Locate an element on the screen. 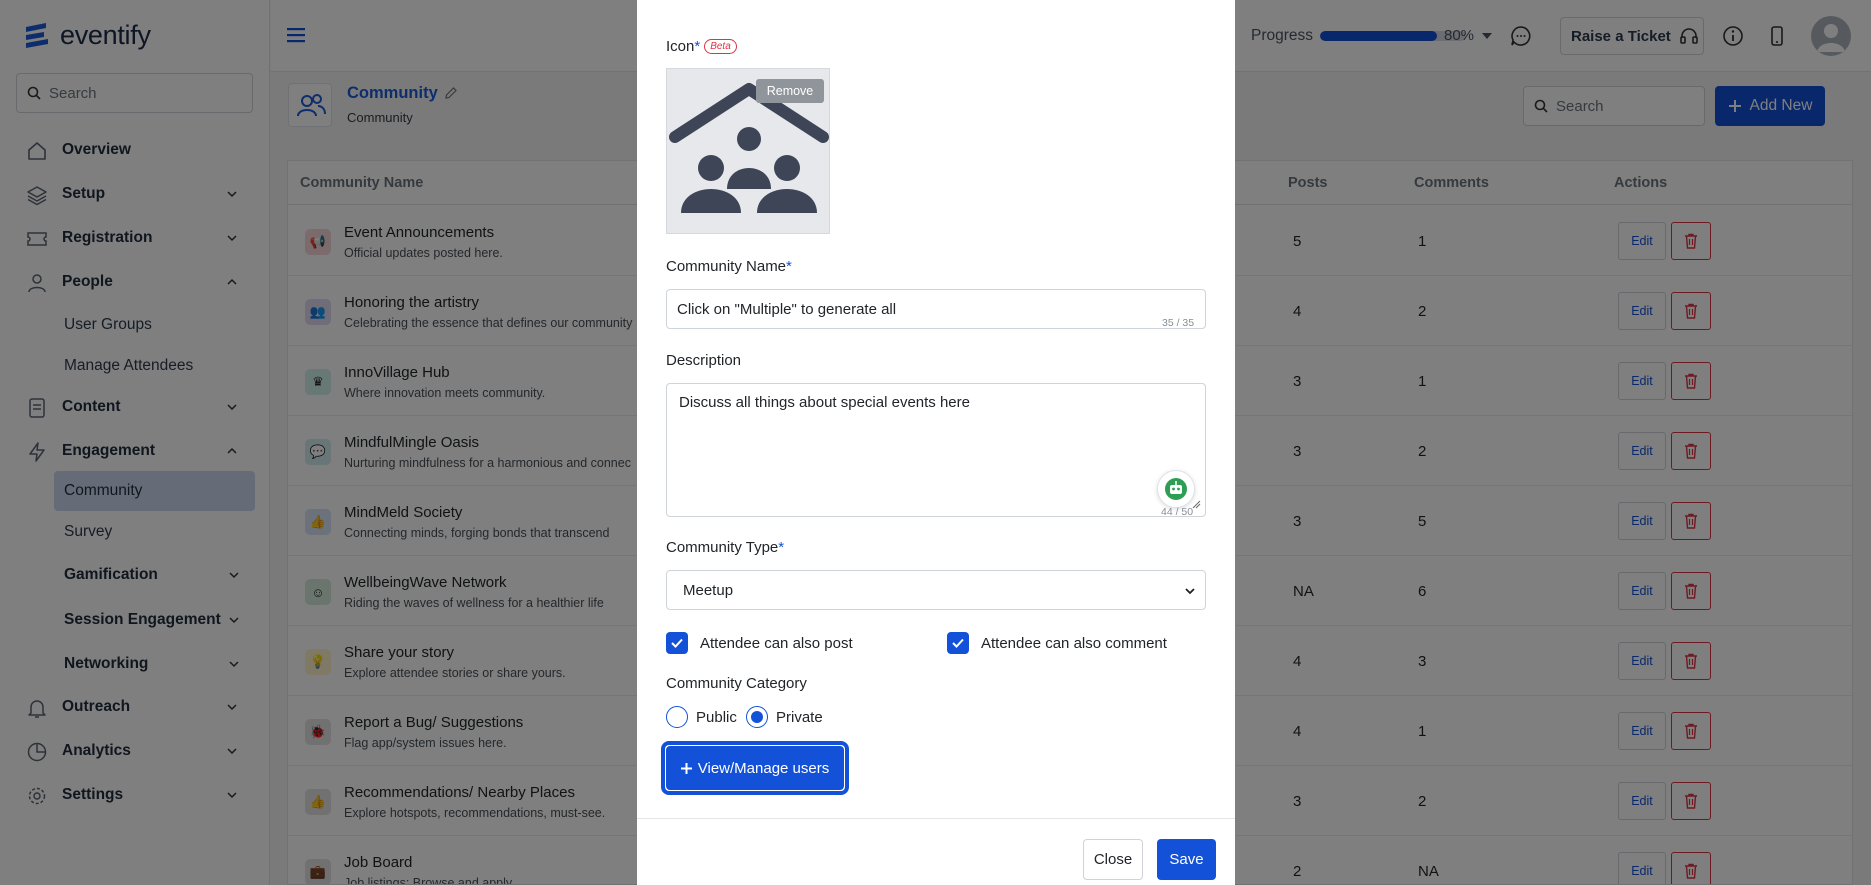 Image resolution: width=1871 pixels, height=885 pixels. attendee-post-label: Attendee can also post is located at coordinates (776, 643).